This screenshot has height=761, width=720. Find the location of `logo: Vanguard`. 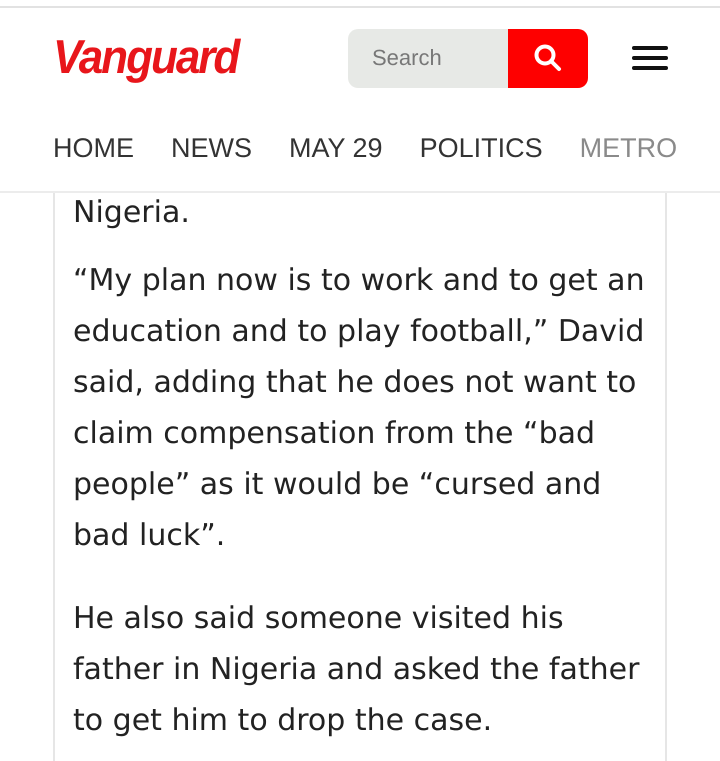

logo: Vanguard is located at coordinates (145, 58).